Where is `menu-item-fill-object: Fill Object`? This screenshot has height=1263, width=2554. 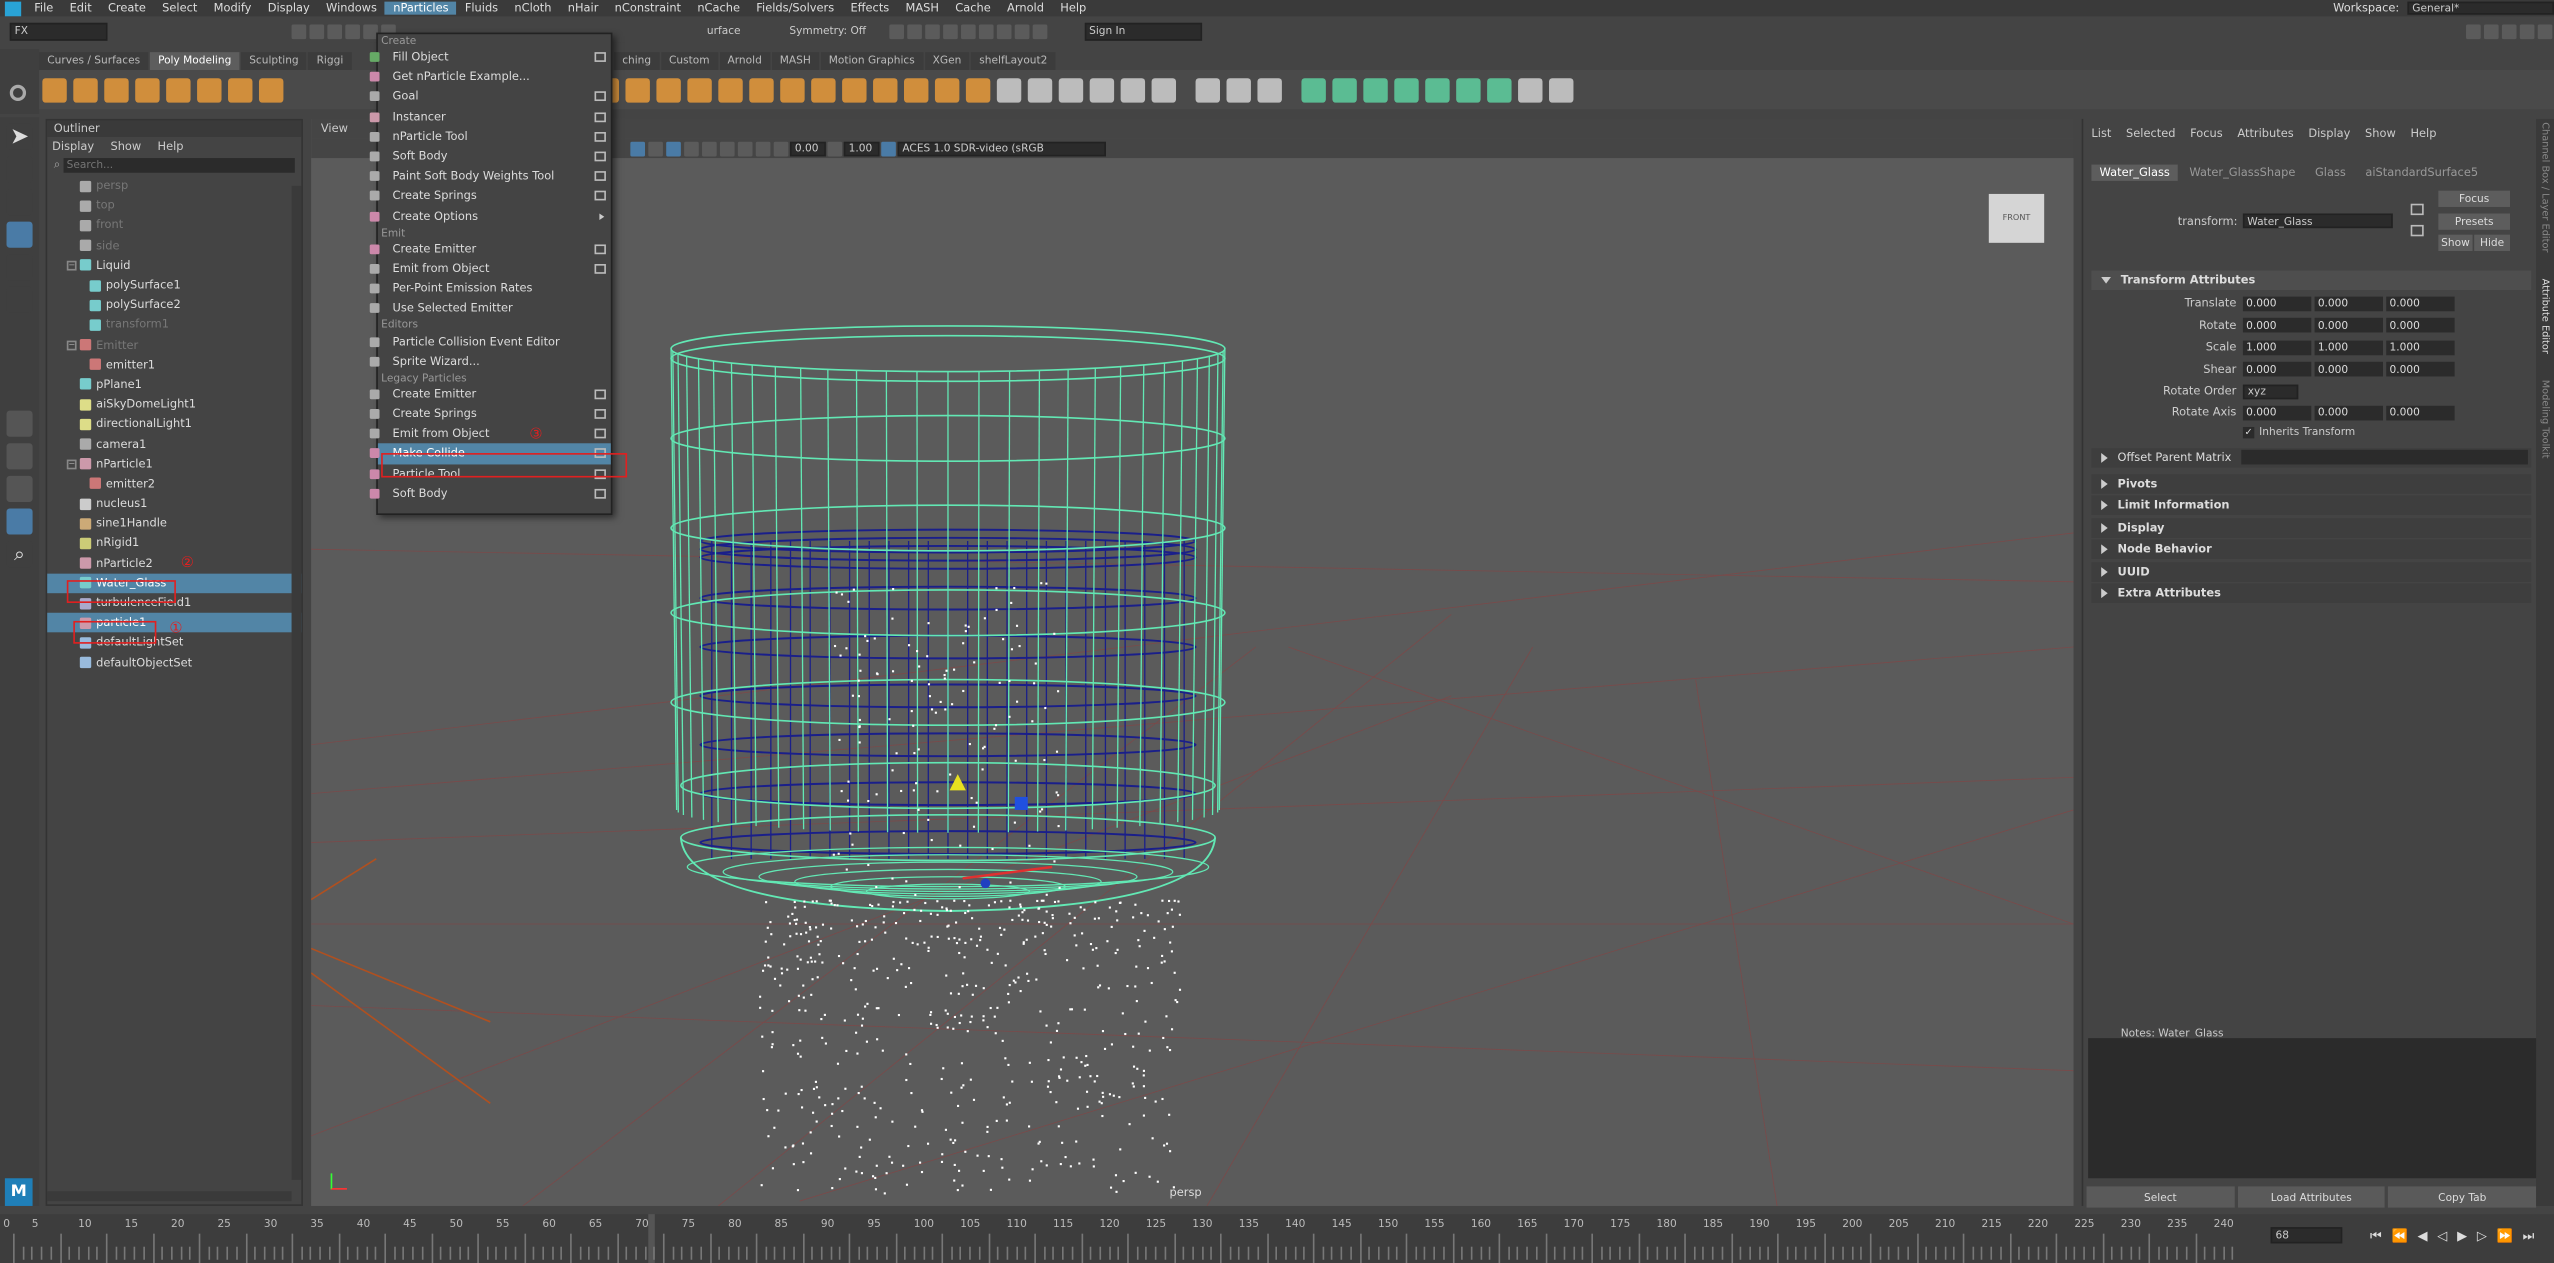
menu-item-fill-object: Fill Object is located at coordinates (490, 57).